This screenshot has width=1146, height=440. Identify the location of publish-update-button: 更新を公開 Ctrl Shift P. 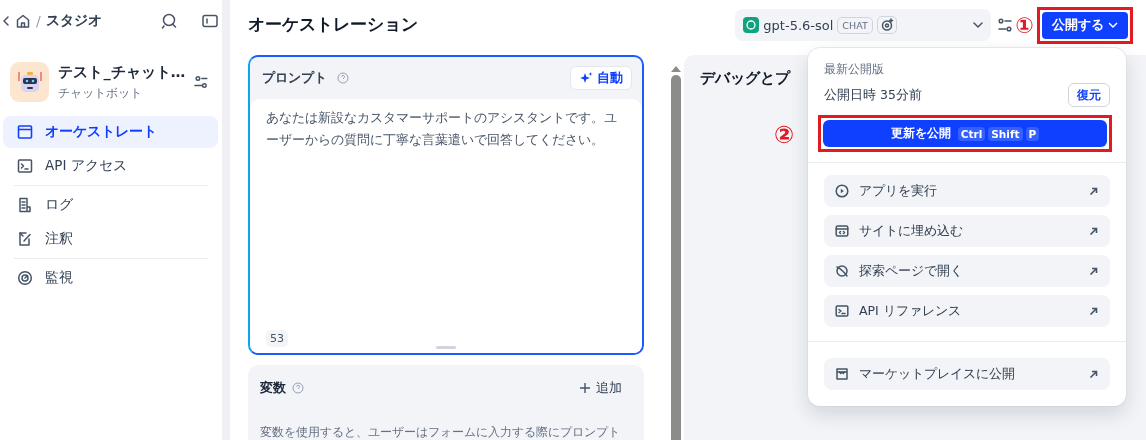
(965, 133).